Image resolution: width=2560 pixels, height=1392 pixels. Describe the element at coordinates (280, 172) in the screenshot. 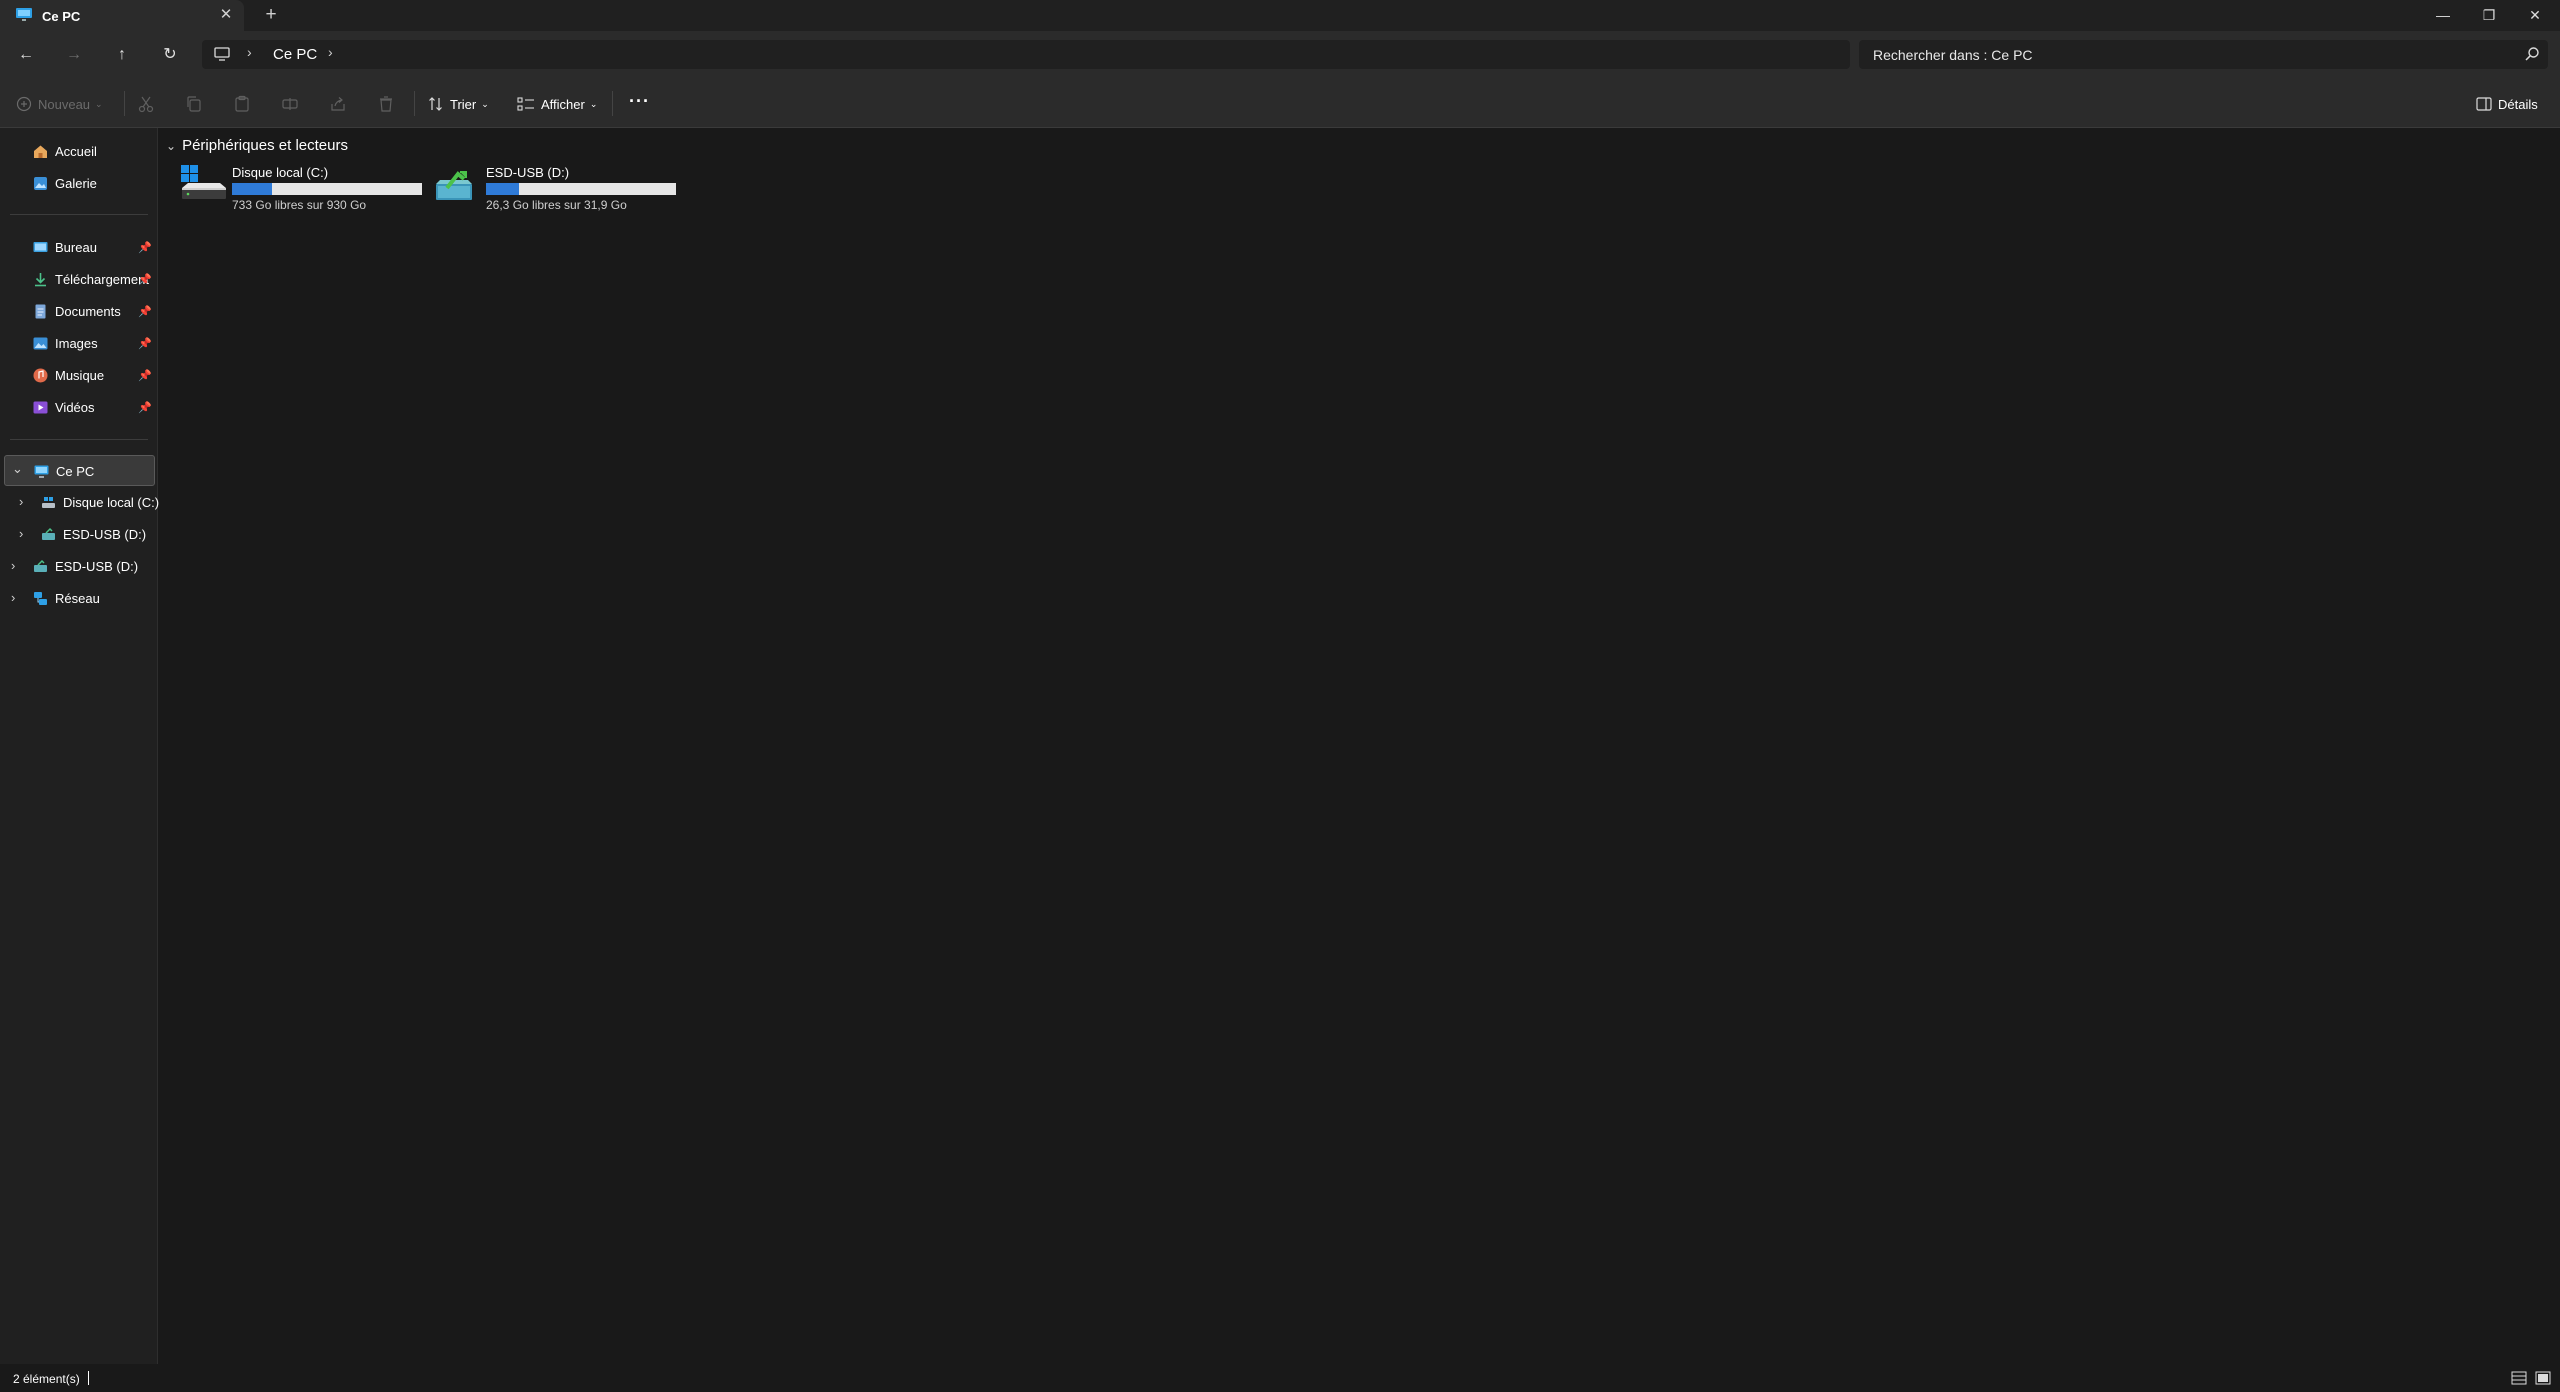

I see `drive-name: Disque local (C:)` at that location.